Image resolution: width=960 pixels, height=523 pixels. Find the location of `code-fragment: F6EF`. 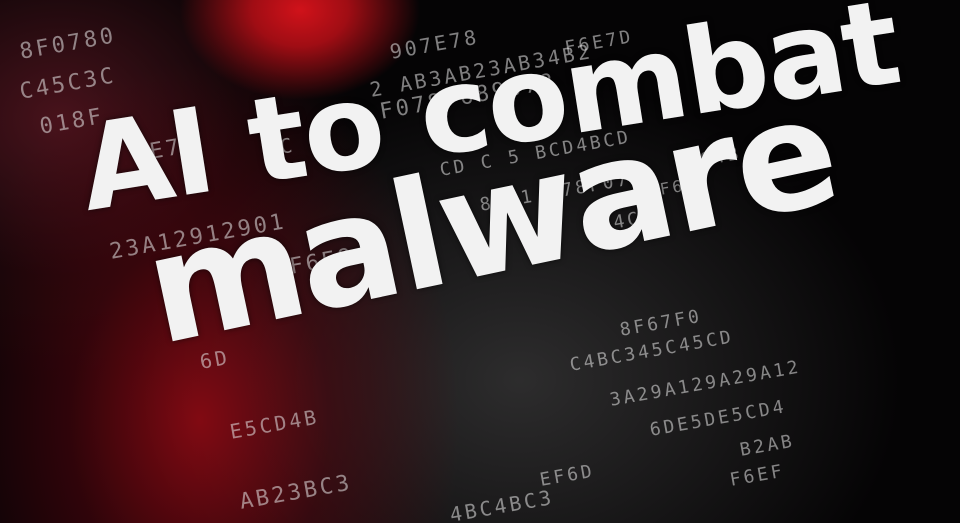

code-fragment: F6EF is located at coordinates (757, 475).